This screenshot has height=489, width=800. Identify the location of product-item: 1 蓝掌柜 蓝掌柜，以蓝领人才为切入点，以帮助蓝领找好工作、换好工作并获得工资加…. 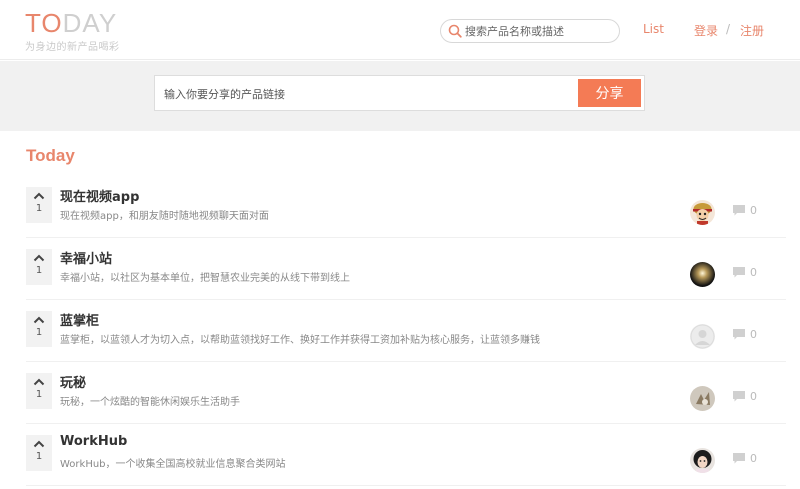
(406, 331).